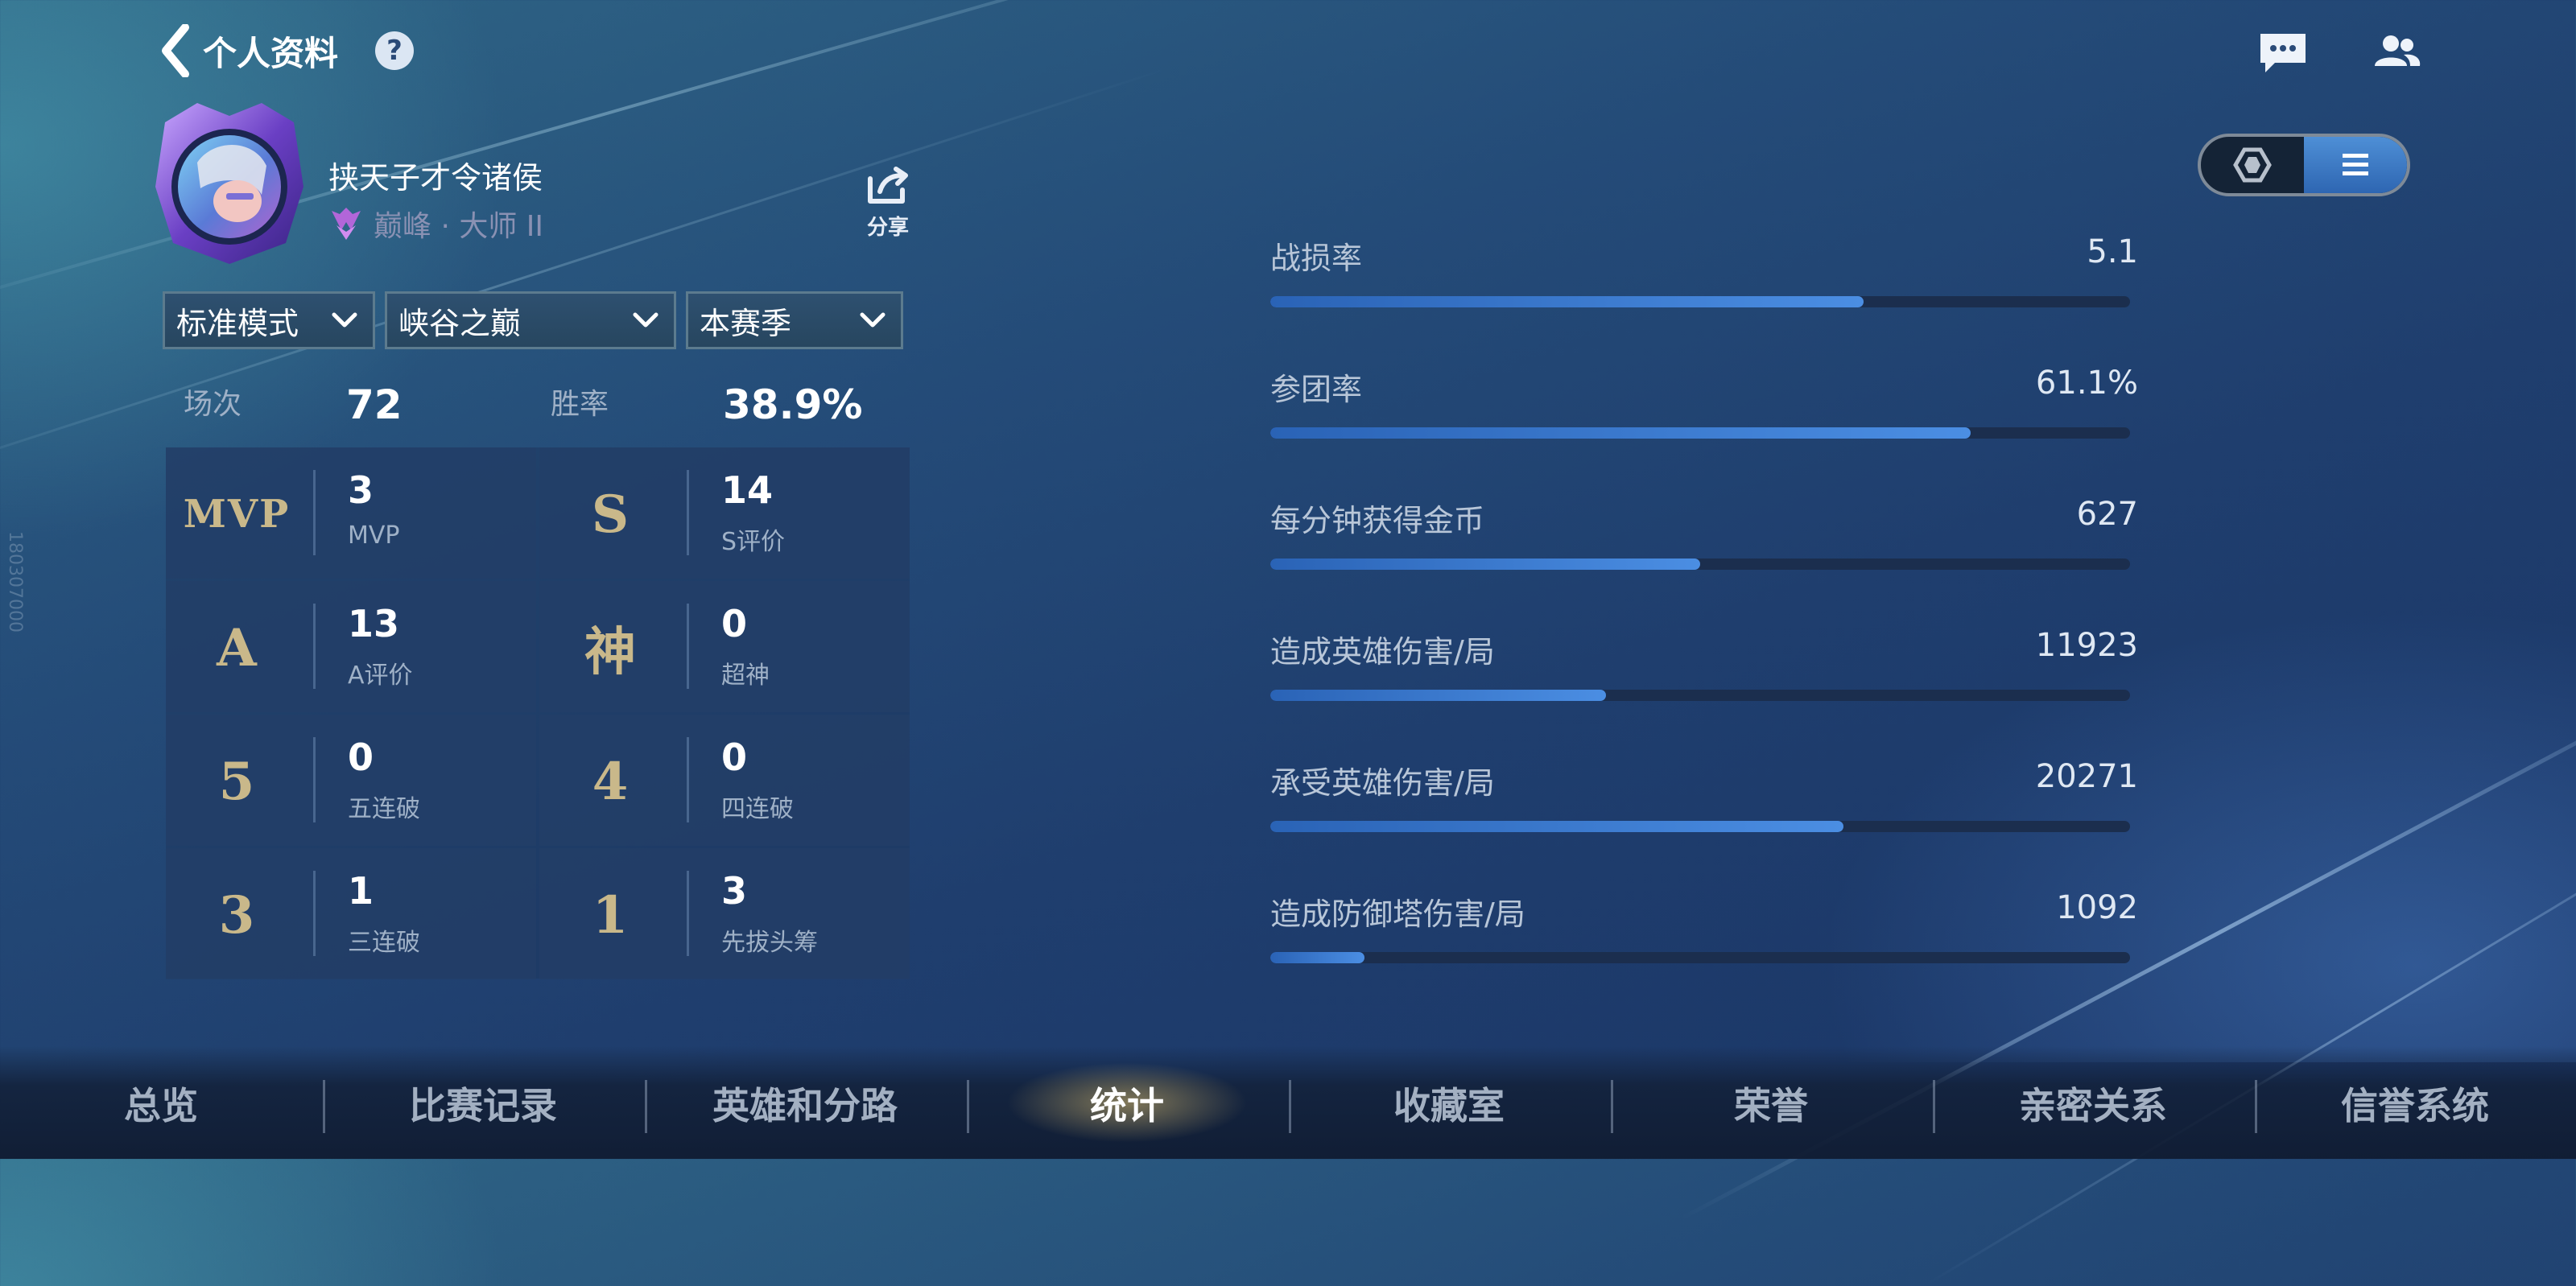  What do you see at coordinates (237, 514) in the screenshot?
I see `mvp-badge-icon: MVP` at bounding box center [237, 514].